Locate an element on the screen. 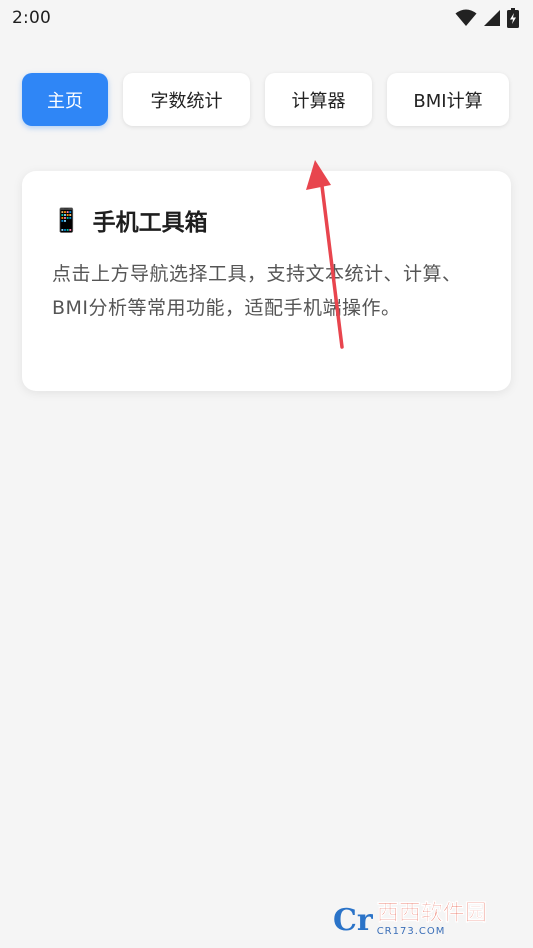 The width and height of the screenshot is (533, 948). nav-home-label: 主页 is located at coordinates (65, 101).